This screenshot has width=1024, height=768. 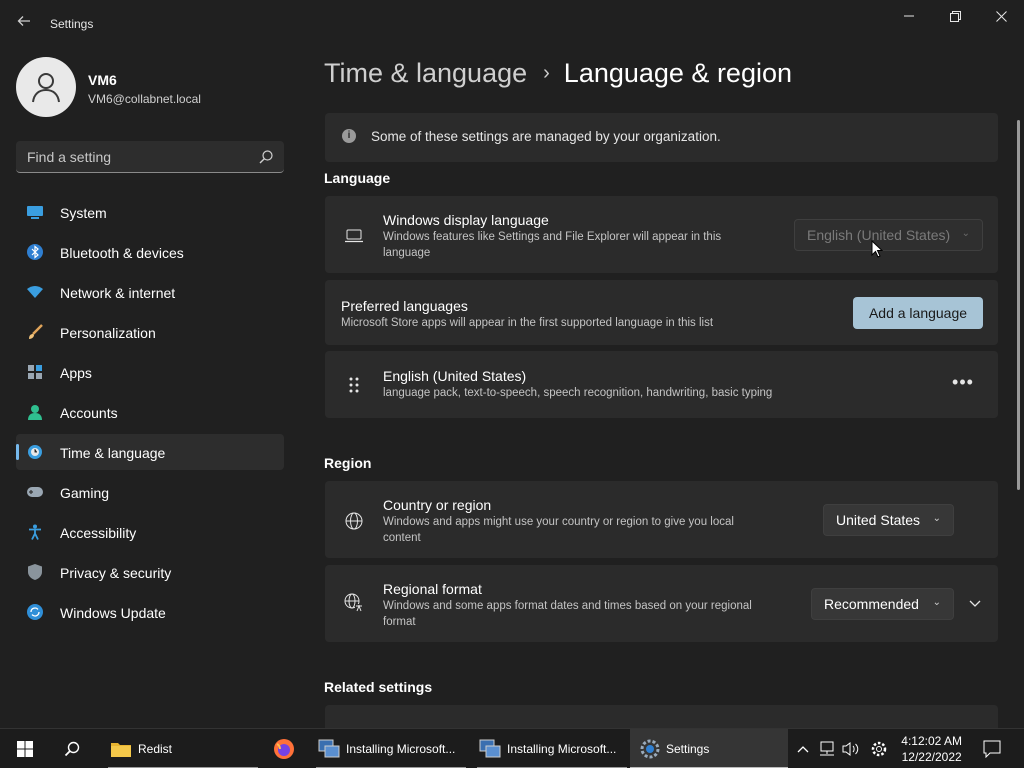 I want to click on sidebar-item-accounts: Accounts, so click(x=150, y=412).